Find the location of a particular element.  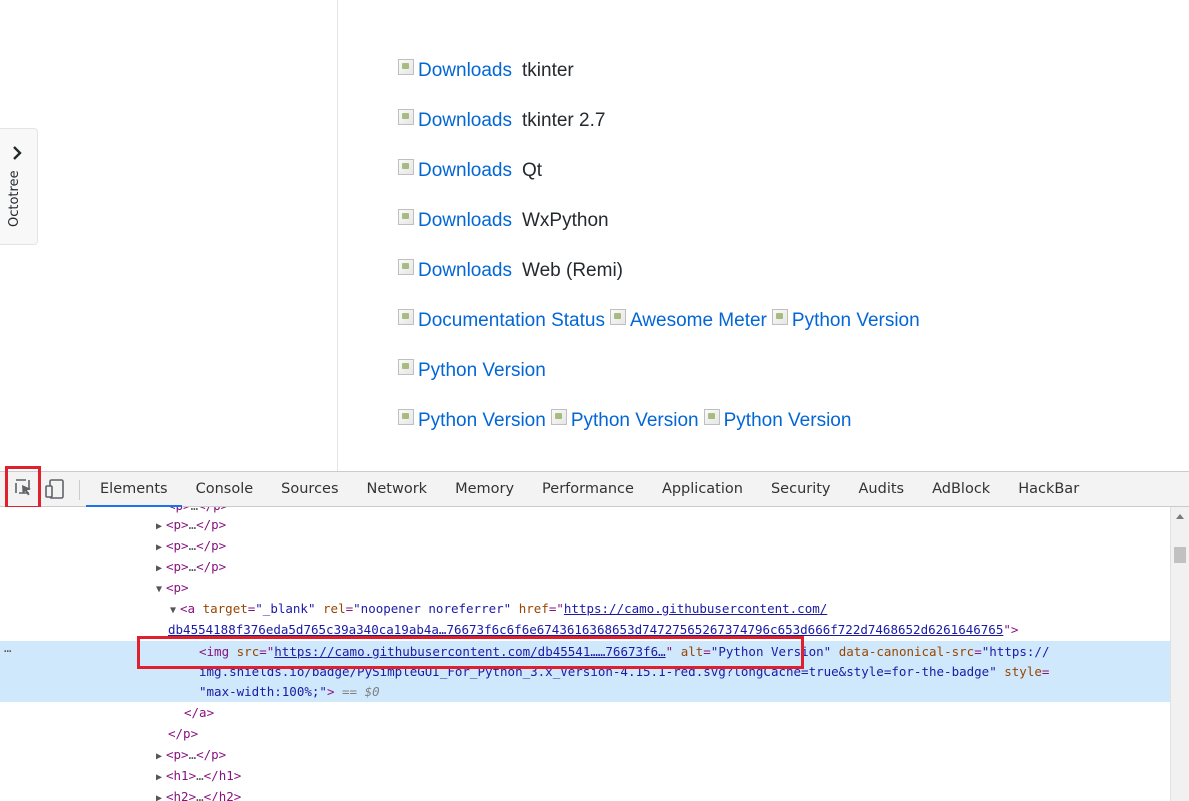

attr-value: "_blank" is located at coordinates (285, 608).